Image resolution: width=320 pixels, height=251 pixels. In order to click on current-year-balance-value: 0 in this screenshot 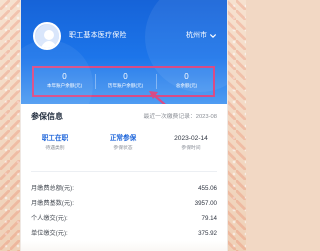, I will do `click(64, 76)`.